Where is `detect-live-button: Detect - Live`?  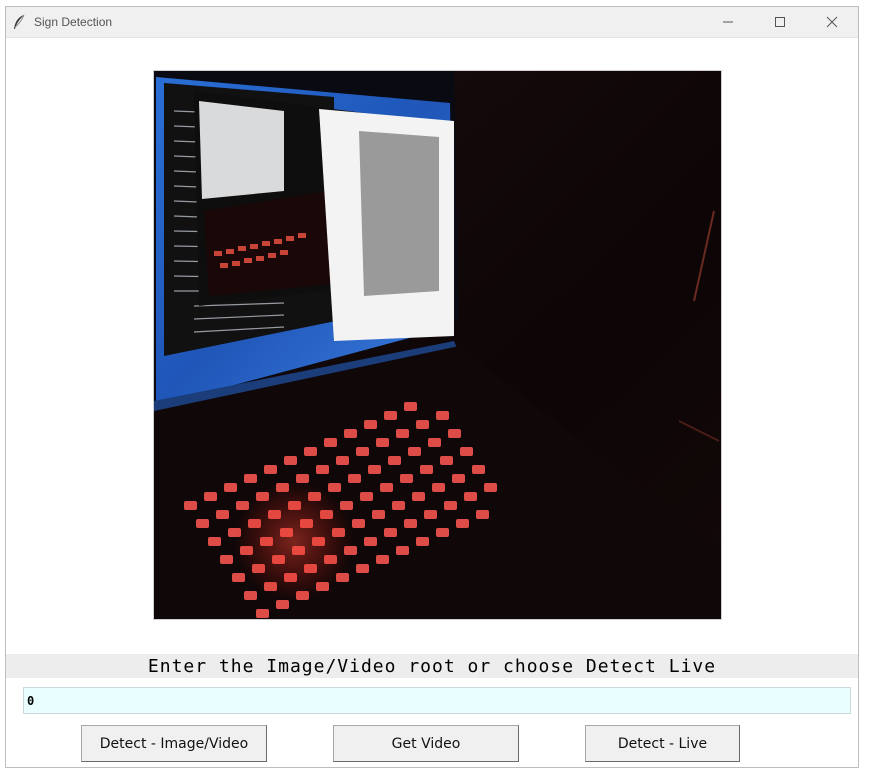
detect-live-button: Detect - Live is located at coordinates (662, 743).